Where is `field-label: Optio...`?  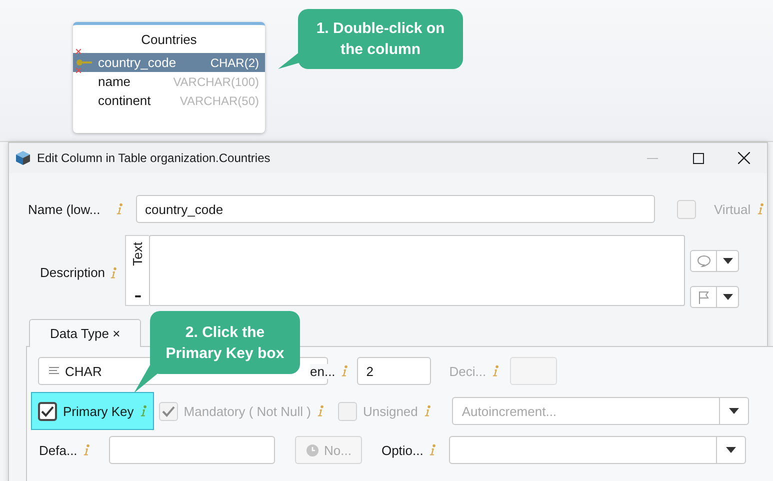
field-label: Optio... is located at coordinates (402, 450).